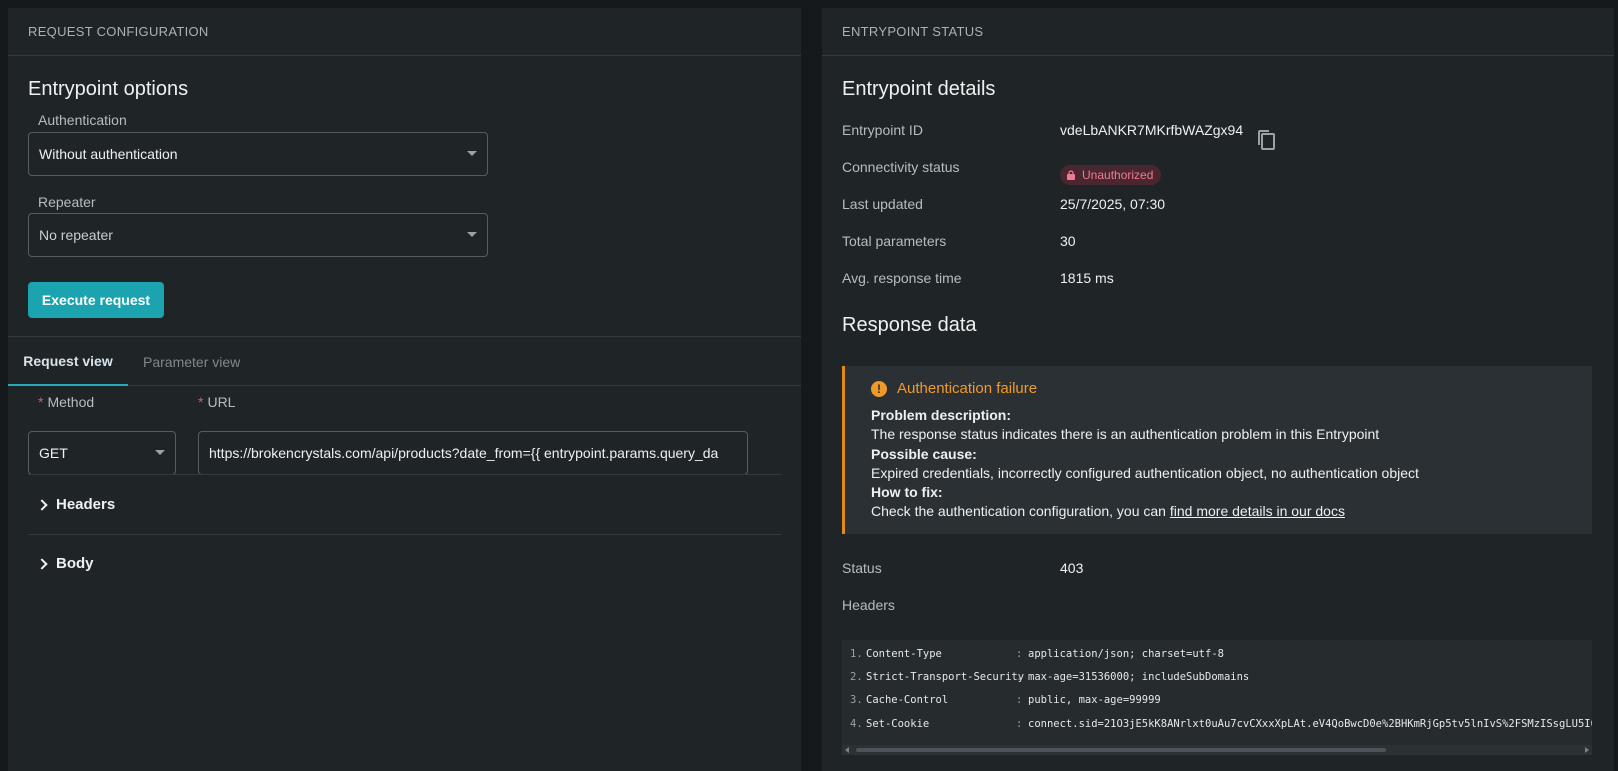 Image resolution: width=1618 pixels, height=771 pixels. I want to click on copy-icon, so click(1266, 140).